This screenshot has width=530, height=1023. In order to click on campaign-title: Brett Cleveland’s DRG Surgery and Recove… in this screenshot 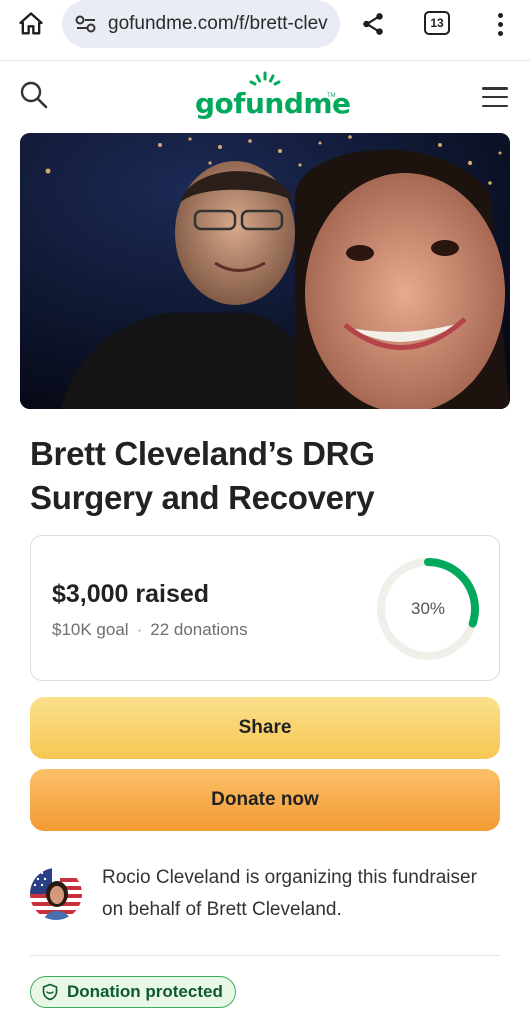, I will do `click(202, 475)`.